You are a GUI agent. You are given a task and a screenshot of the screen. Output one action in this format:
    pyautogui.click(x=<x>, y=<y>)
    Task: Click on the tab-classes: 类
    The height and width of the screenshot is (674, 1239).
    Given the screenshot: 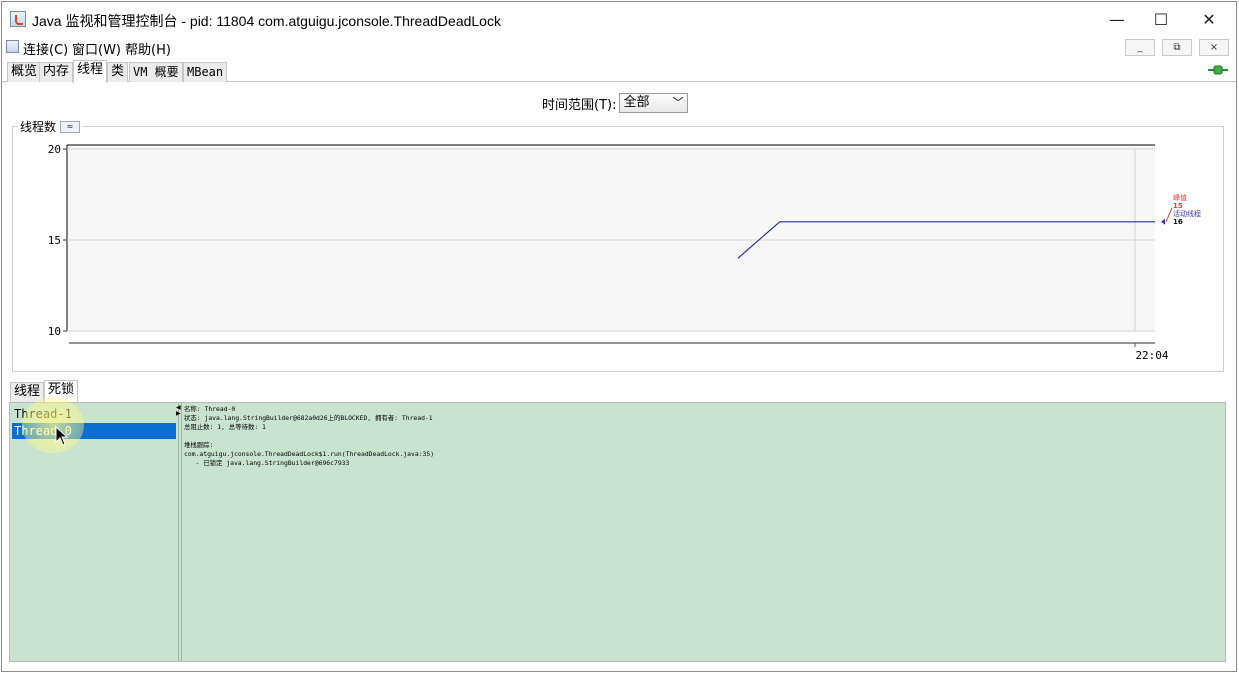 What is the action you would take?
    pyautogui.click(x=118, y=72)
    